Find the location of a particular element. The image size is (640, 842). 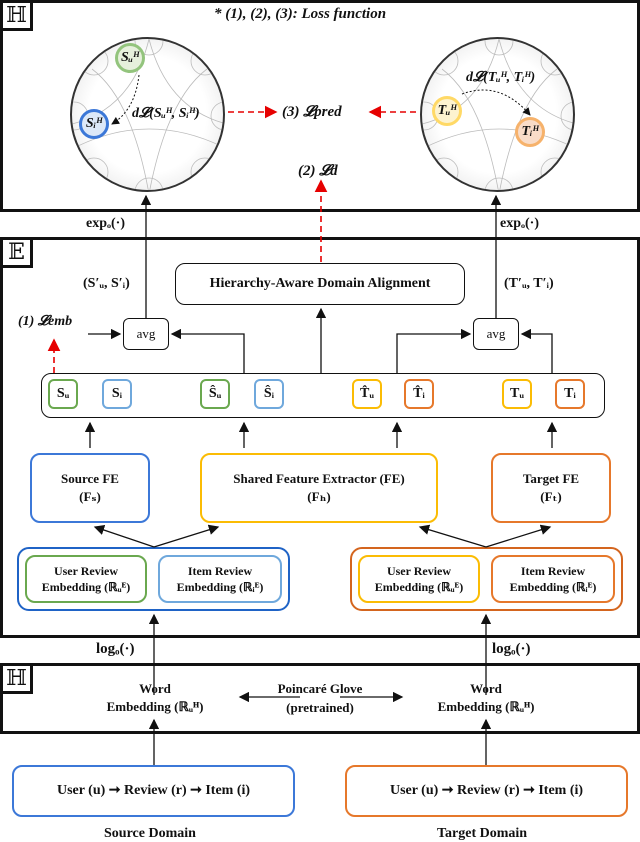

exp-map-right-label: expₒ(·) is located at coordinates (520, 223).